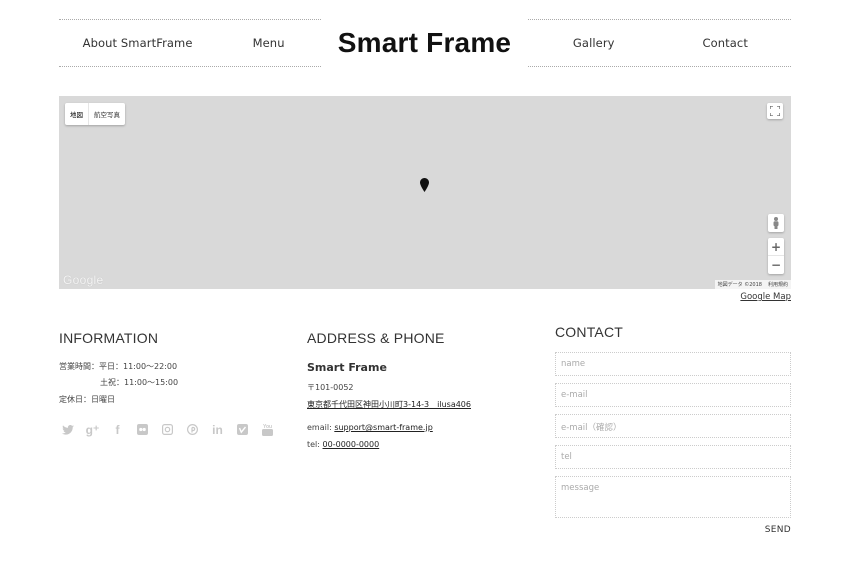 The width and height of the screenshot is (847, 577). I want to click on nav-right: Gallery Contact, so click(659, 43).